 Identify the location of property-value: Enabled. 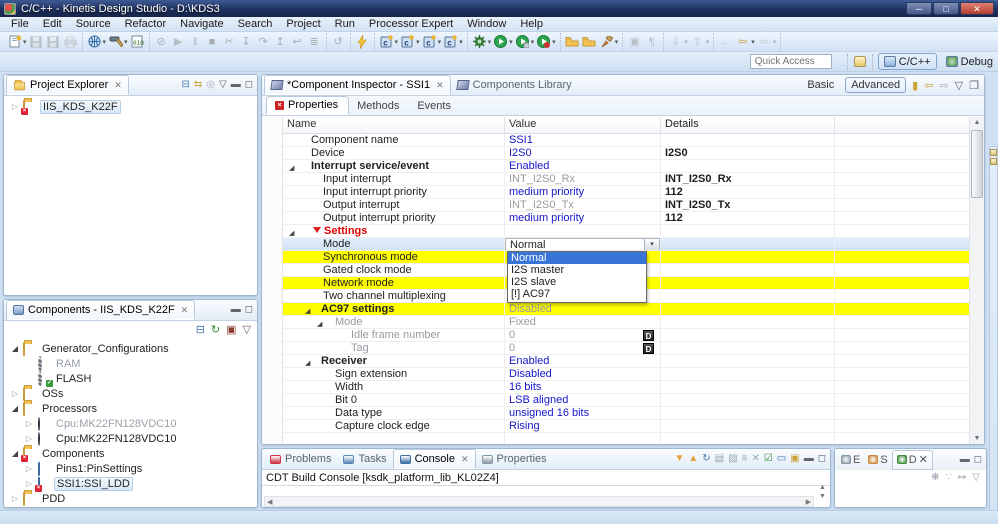
(529, 166).